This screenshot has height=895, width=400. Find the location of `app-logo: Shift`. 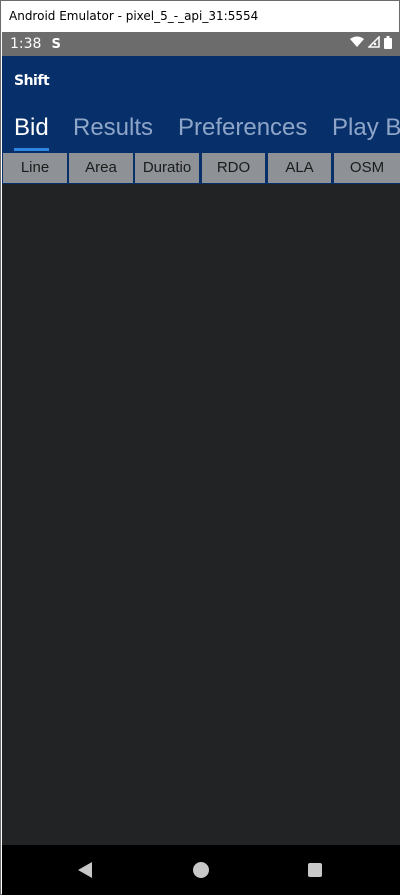

app-logo: Shift is located at coordinates (32, 81).